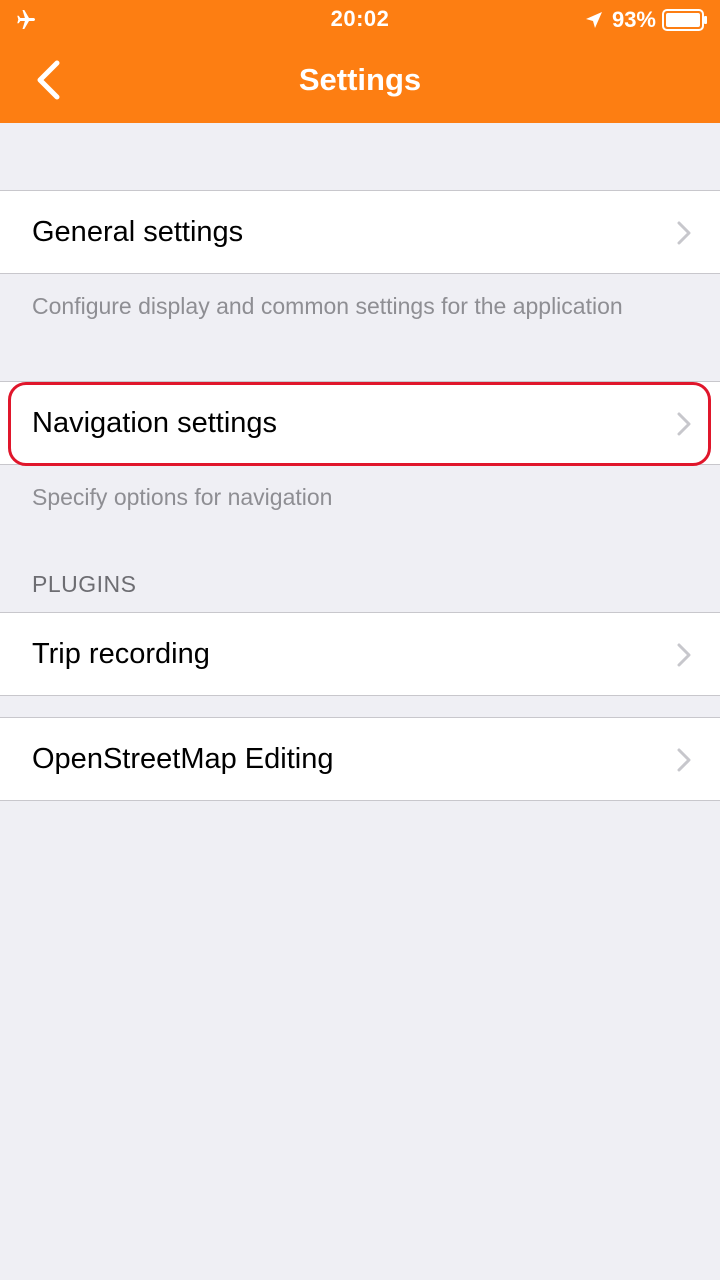 The image size is (720, 1280). What do you see at coordinates (633, 19) in the screenshot?
I see `battery-percent: 93%` at bounding box center [633, 19].